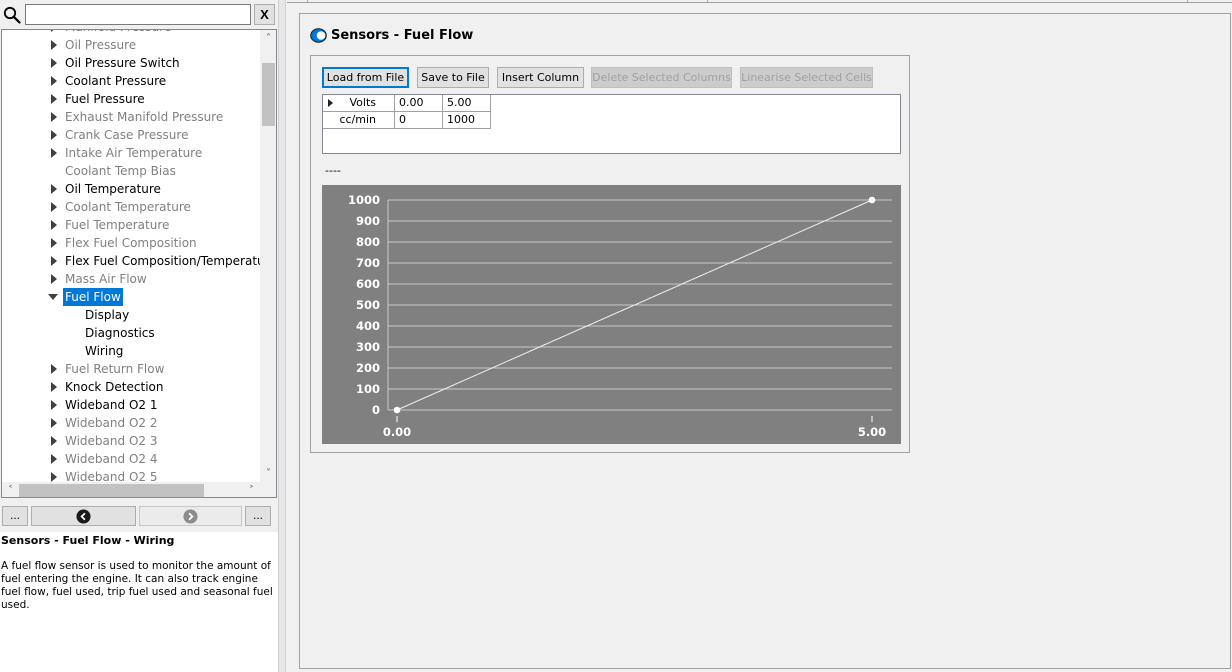 The width and height of the screenshot is (1232, 672). Describe the element at coordinates (268, 256) in the screenshot. I see `tree-vertical-scrollbar: ˄ ˅` at that location.